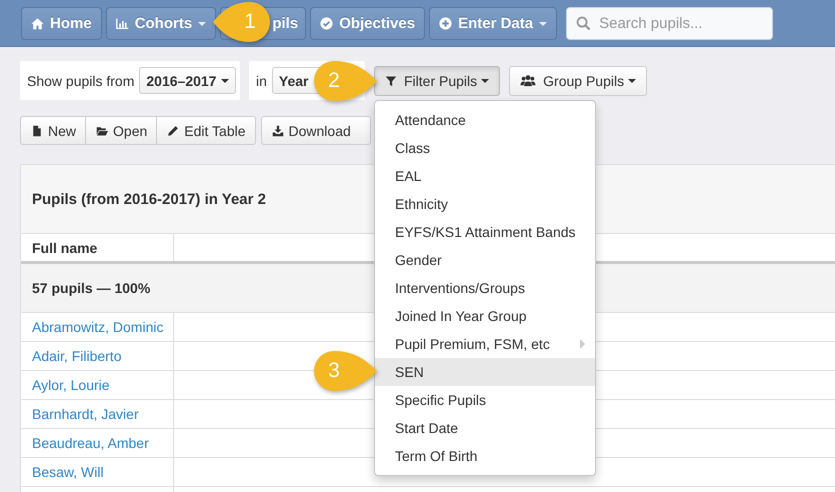  Describe the element at coordinates (346, 371) in the screenshot. I see `step-tooltip: 3` at that location.